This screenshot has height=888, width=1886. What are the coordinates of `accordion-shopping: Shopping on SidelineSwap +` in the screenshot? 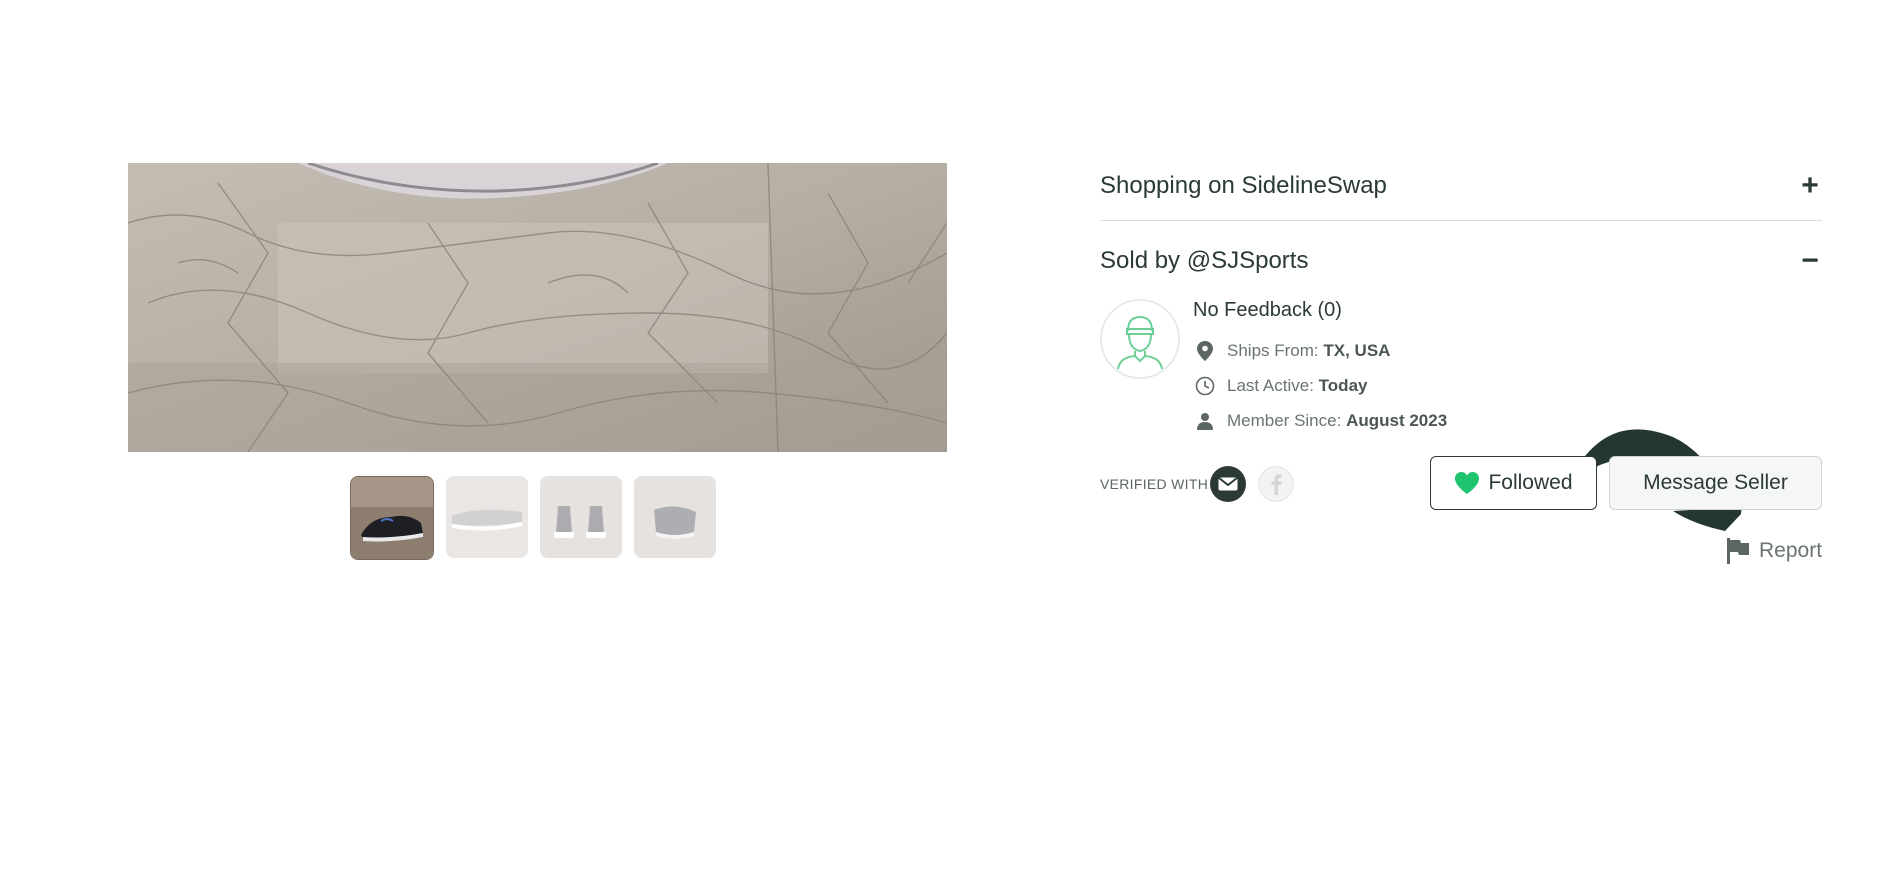 It's located at (1461, 186).